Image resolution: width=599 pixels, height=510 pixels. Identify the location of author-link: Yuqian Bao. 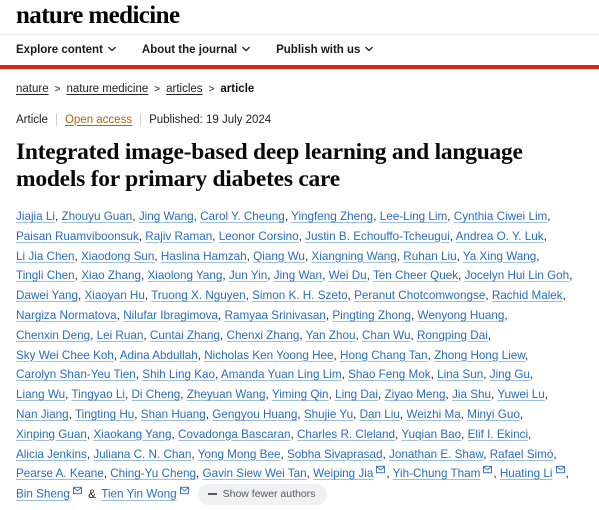
(431, 434).